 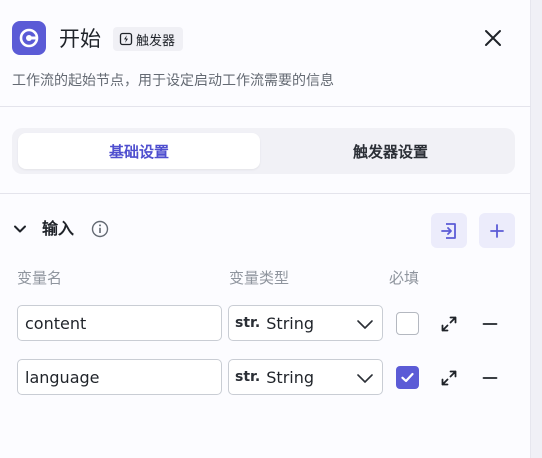 I want to click on column-header-type: 变量类型, so click(x=259, y=278).